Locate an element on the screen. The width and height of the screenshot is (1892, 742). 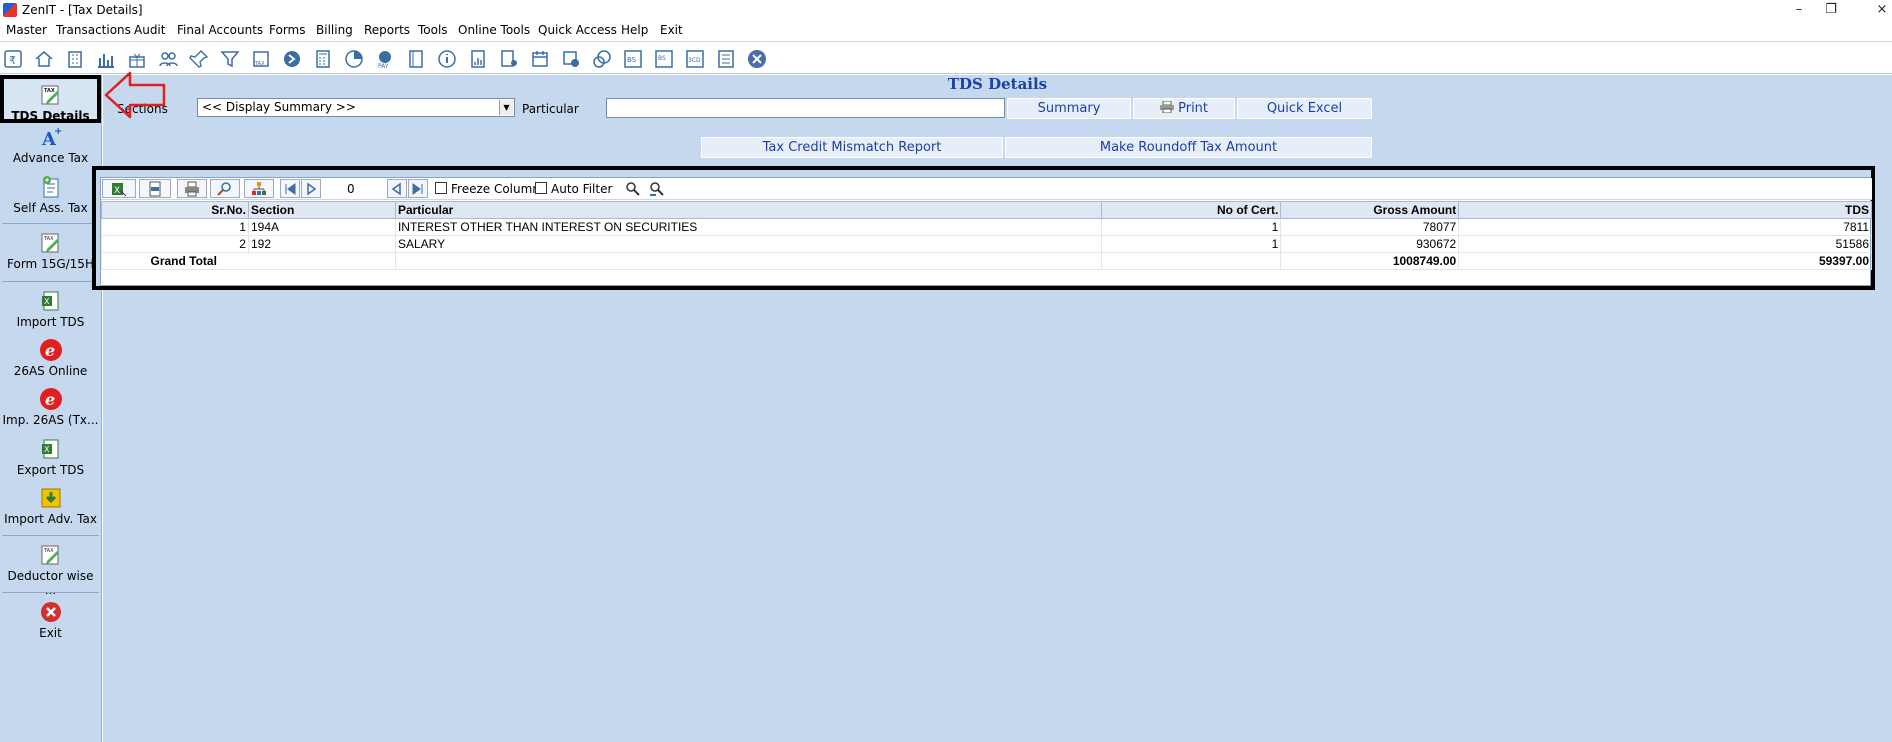
sidebar-item-form-15g-15h: TAX Form 15G/15H is located at coordinates (50, 251).